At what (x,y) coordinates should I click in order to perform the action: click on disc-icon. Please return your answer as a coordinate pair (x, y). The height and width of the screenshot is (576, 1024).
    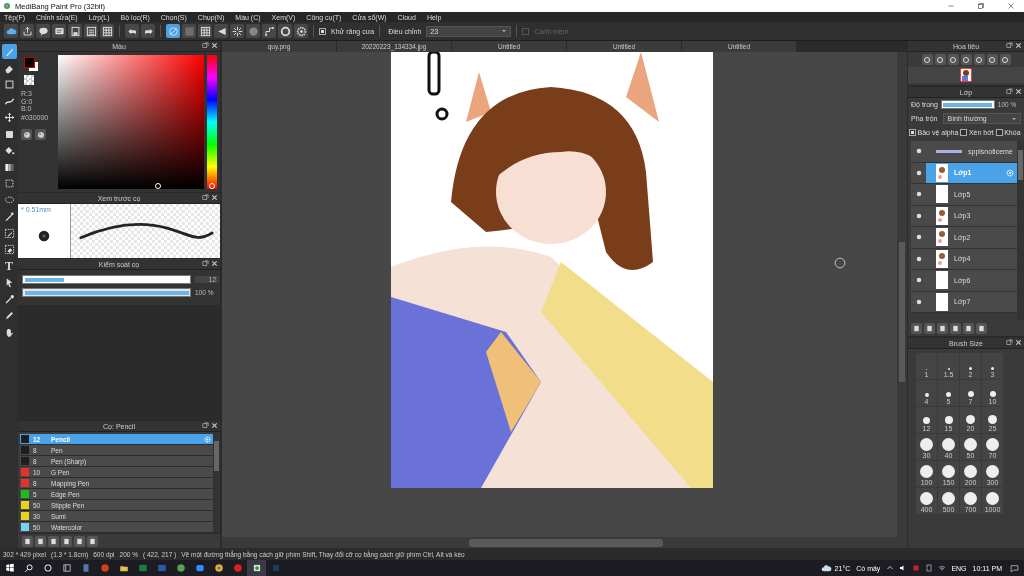
    Looking at the image, I should click on (253, 31).